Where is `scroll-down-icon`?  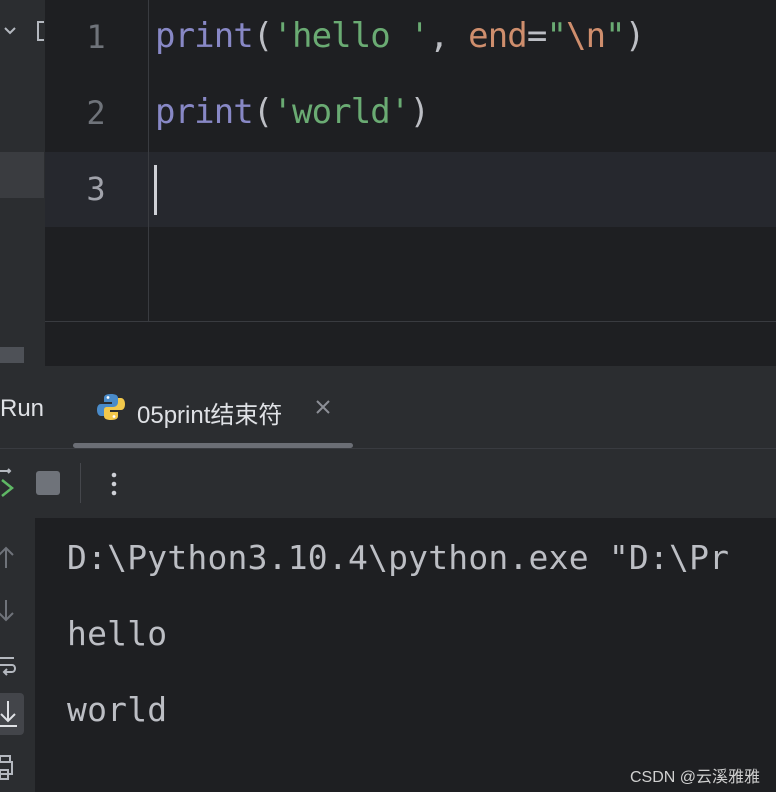 scroll-down-icon is located at coordinates (11, 611).